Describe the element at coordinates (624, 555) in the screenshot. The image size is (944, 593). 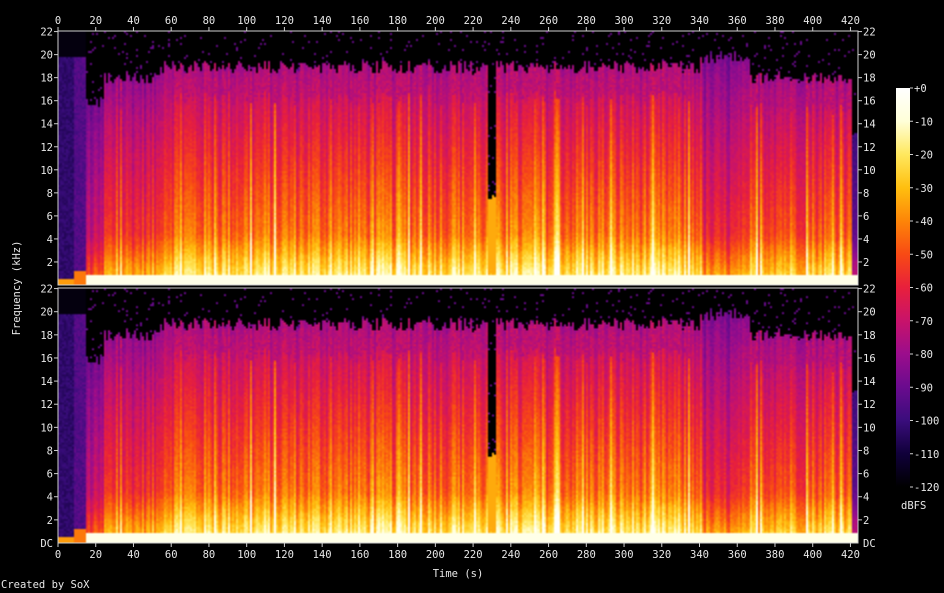
I see `x-tick-label: 300` at that location.